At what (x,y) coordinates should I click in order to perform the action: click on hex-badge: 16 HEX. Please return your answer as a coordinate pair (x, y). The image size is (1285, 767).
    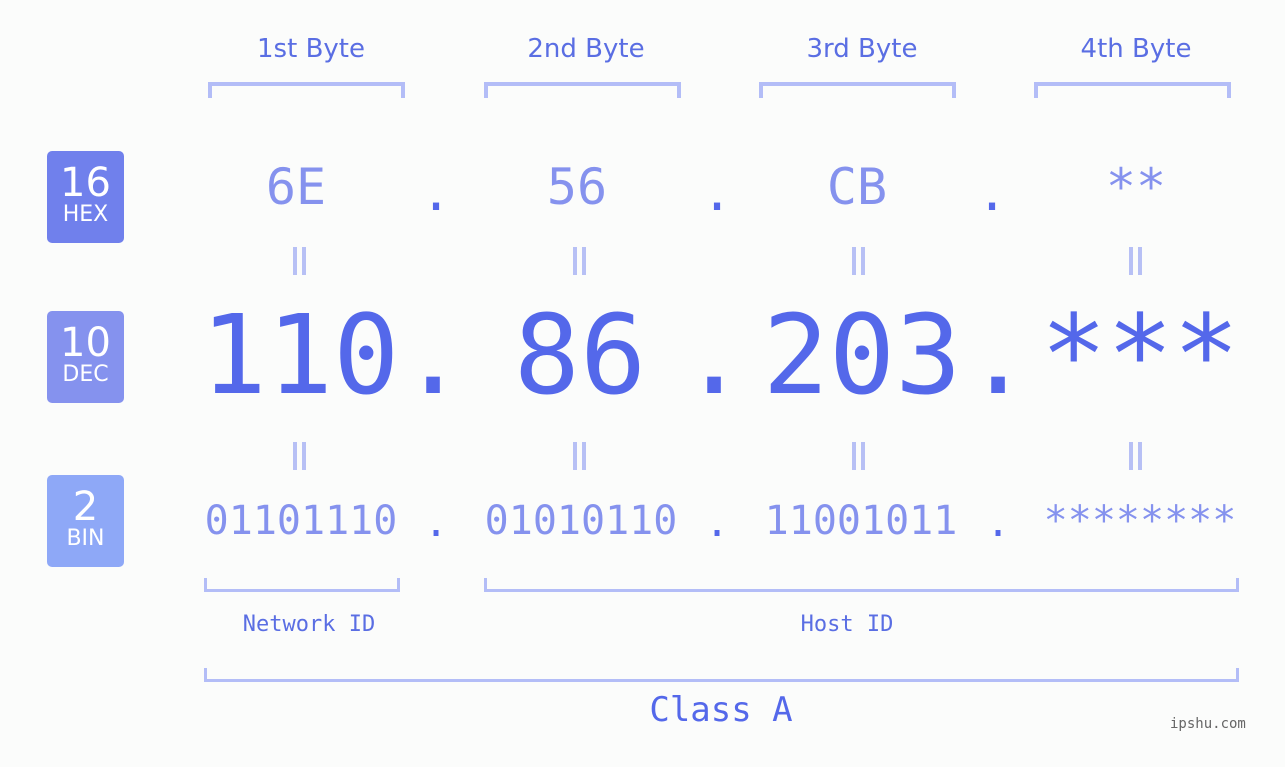
    Looking at the image, I should click on (85, 197).